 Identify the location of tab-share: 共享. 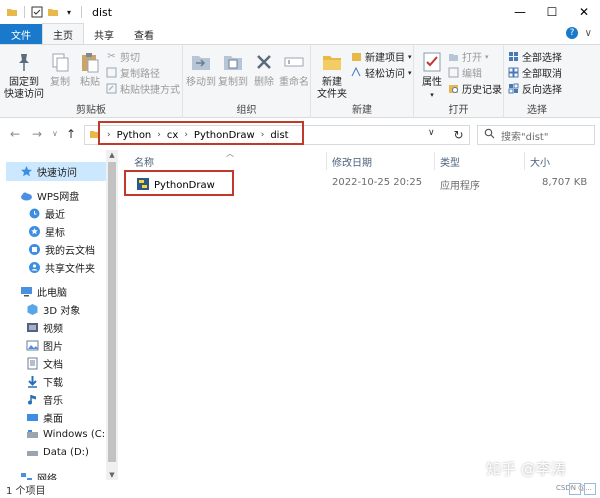
(104, 34).